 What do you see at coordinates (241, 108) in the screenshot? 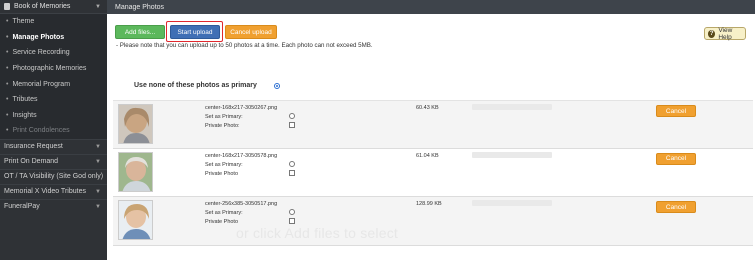
I see `file-name: center-168x217-3050267.png` at bounding box center [241, 108].